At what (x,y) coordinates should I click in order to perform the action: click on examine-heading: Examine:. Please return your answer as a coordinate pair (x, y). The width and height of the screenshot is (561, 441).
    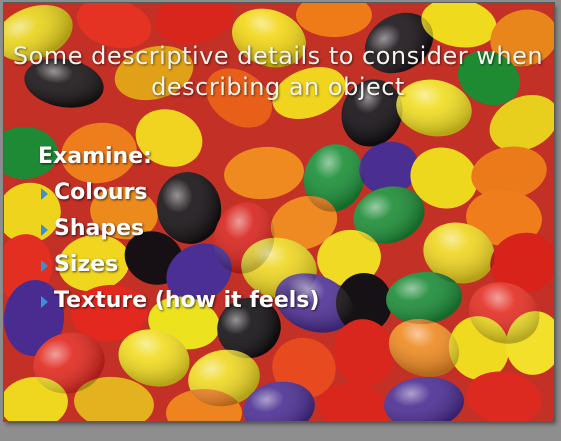
    Looking at the image, I should click on (95, 156).